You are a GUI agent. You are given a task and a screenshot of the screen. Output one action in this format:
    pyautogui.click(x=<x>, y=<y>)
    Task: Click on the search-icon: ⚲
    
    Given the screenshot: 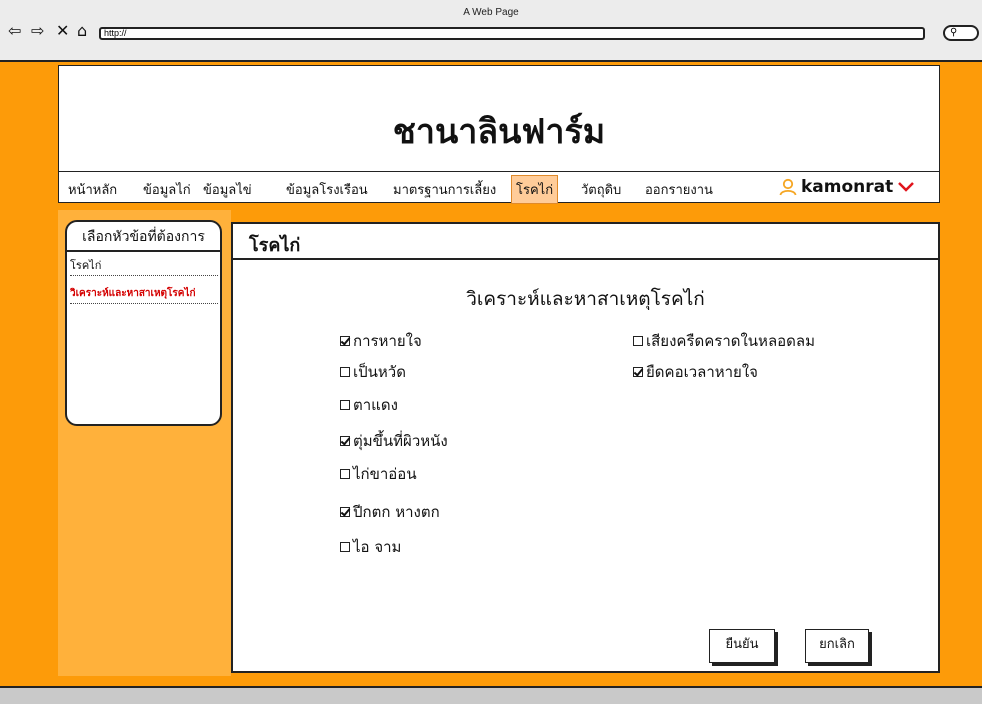 What is the action you would take?
    pyautogui.click(x=954, y=32)
    